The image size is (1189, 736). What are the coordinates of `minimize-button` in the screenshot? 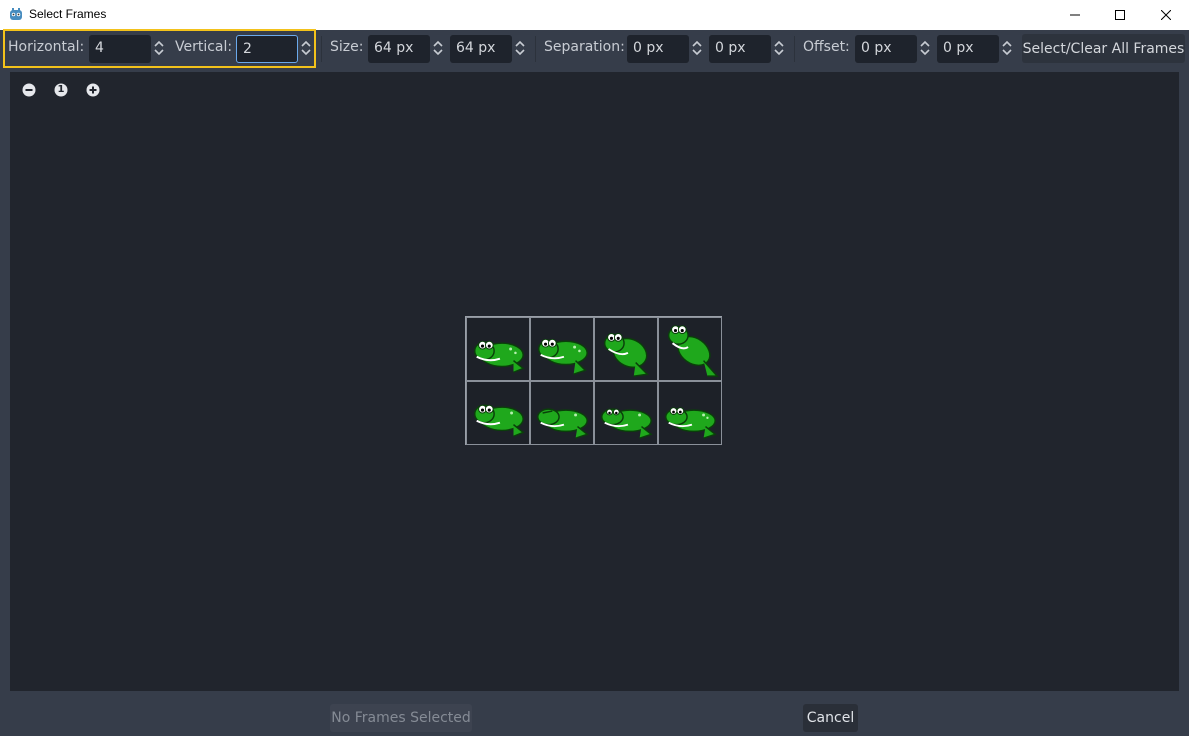 It's located at (1075, 15).